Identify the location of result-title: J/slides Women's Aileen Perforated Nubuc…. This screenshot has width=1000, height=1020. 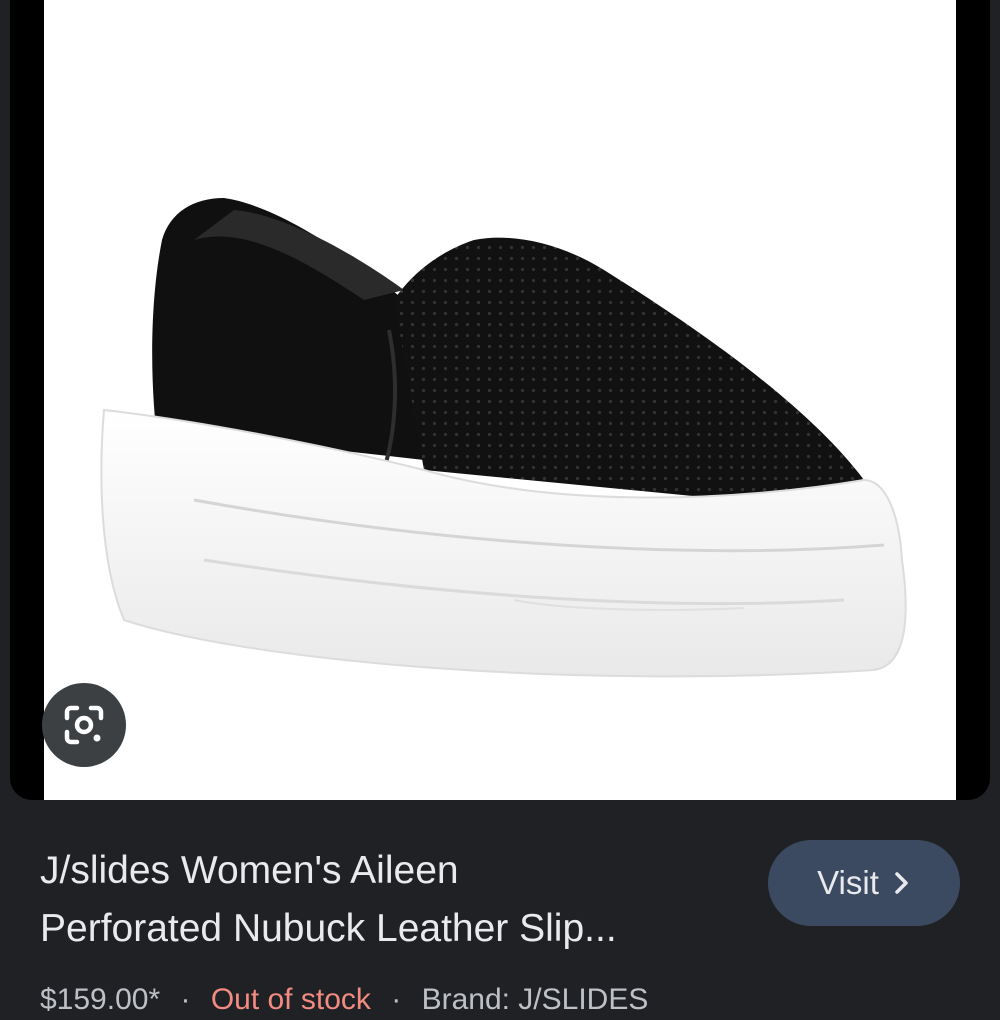
(390, 900).